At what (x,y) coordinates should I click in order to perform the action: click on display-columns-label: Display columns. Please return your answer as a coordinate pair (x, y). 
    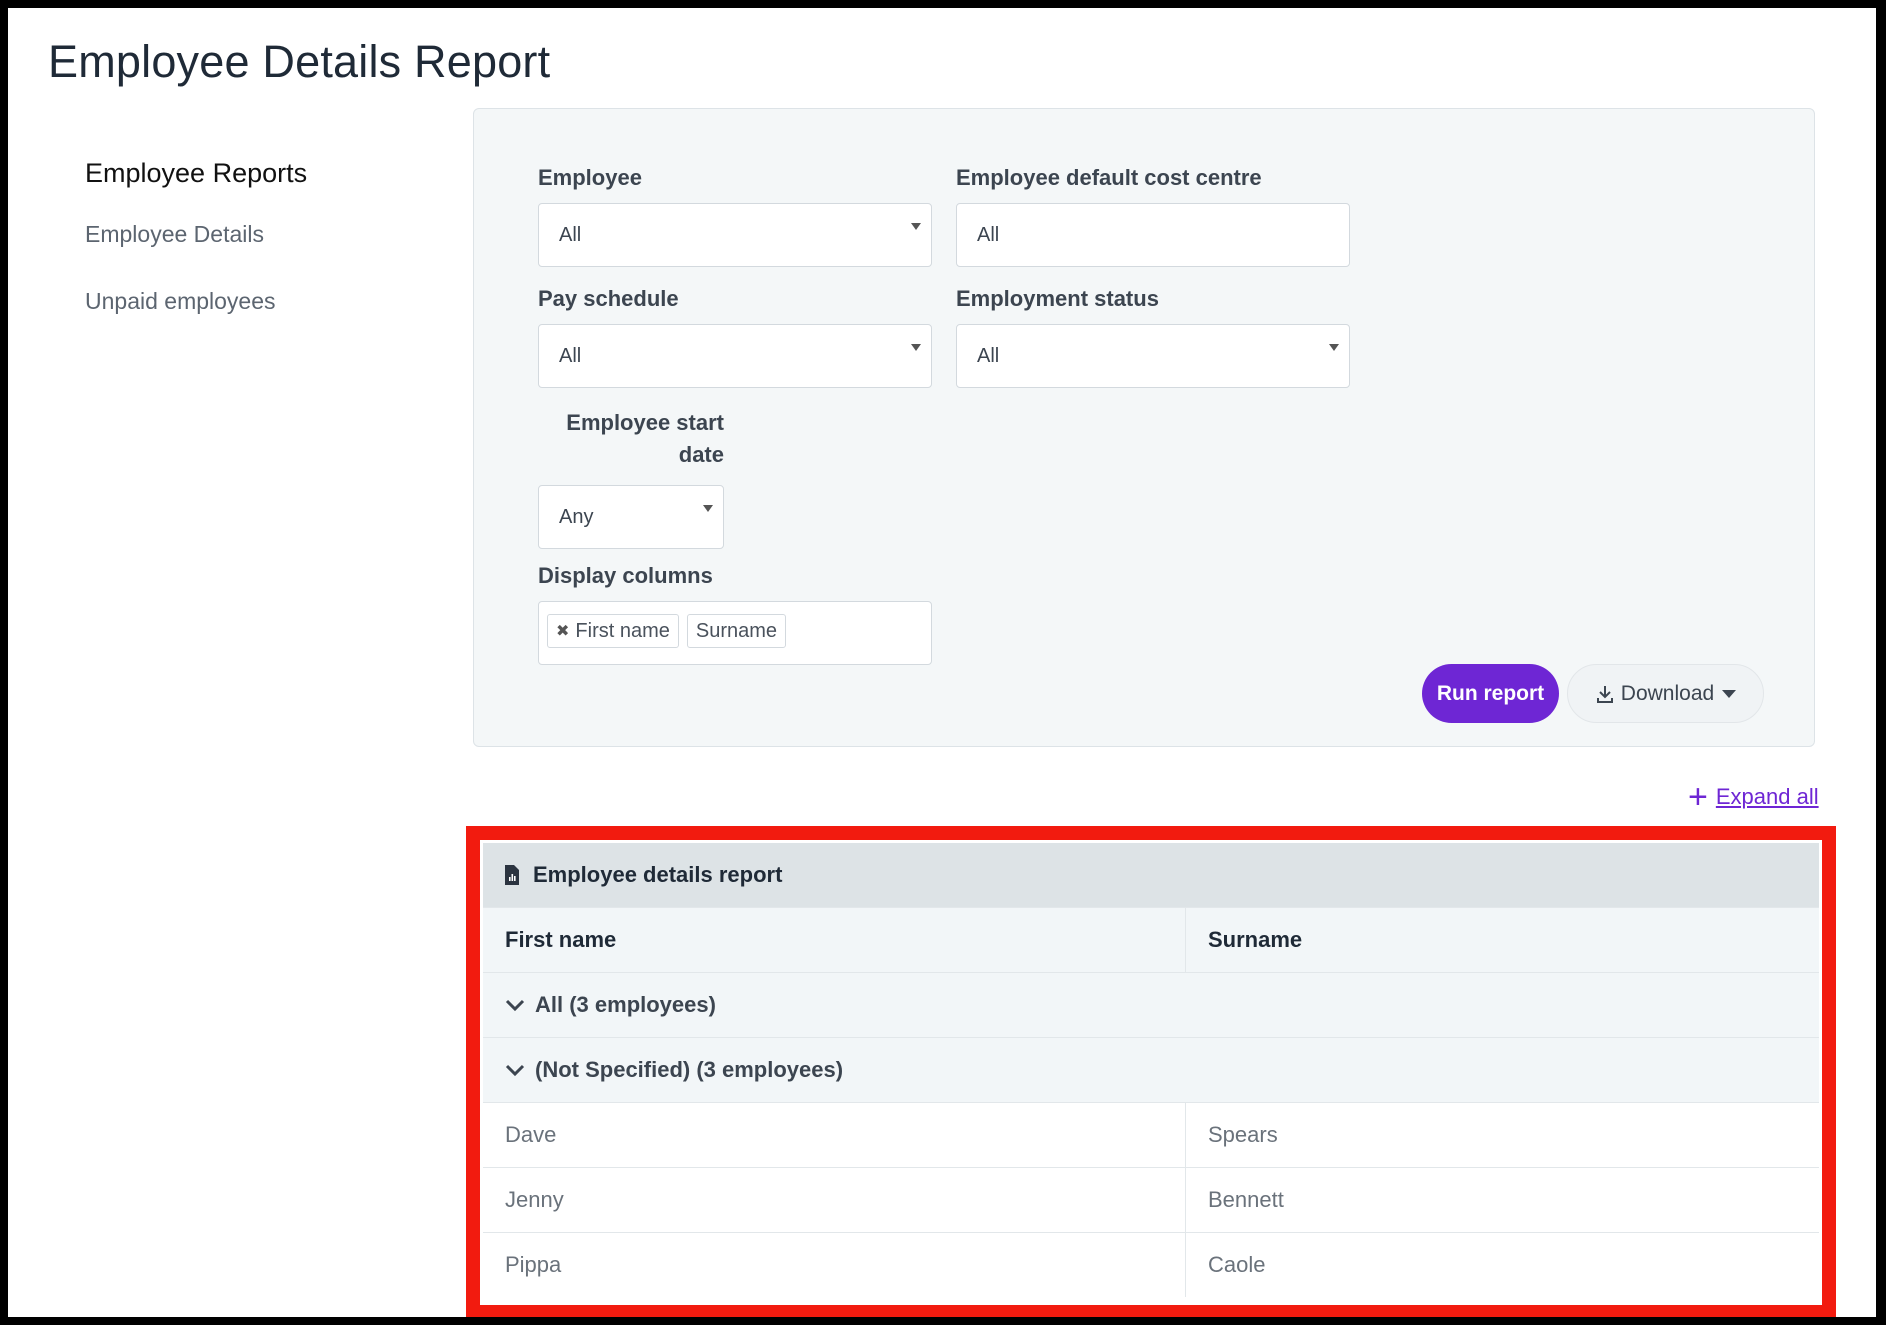
    Looking at the image, I should click on (625, 575).